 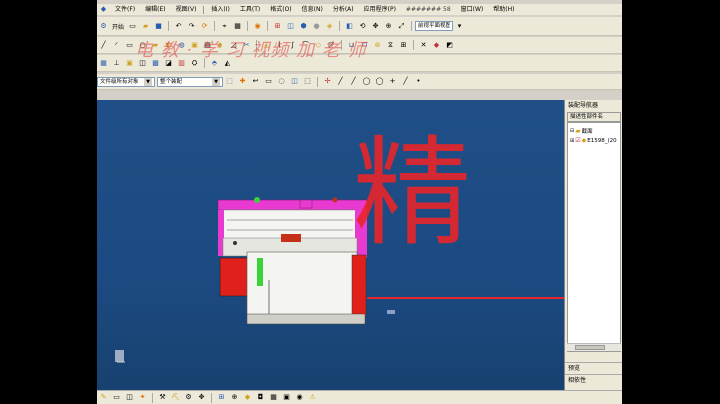 I want to click on snap-endpoint-icon: ✢, so click(x=327, y=81).